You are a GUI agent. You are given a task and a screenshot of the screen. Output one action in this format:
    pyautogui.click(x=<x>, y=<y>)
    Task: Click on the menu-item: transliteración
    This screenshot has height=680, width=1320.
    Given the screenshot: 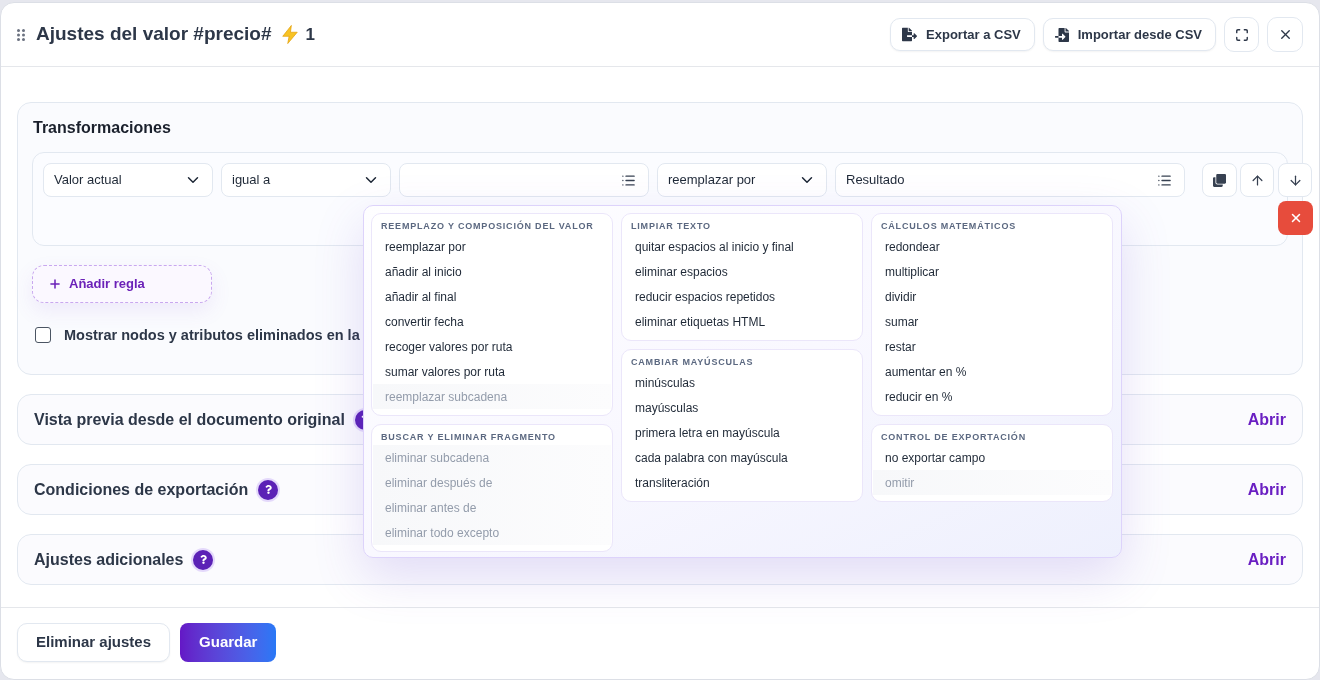 What is the action you would take?
    pyautogui.click(x=742, y=482)
    